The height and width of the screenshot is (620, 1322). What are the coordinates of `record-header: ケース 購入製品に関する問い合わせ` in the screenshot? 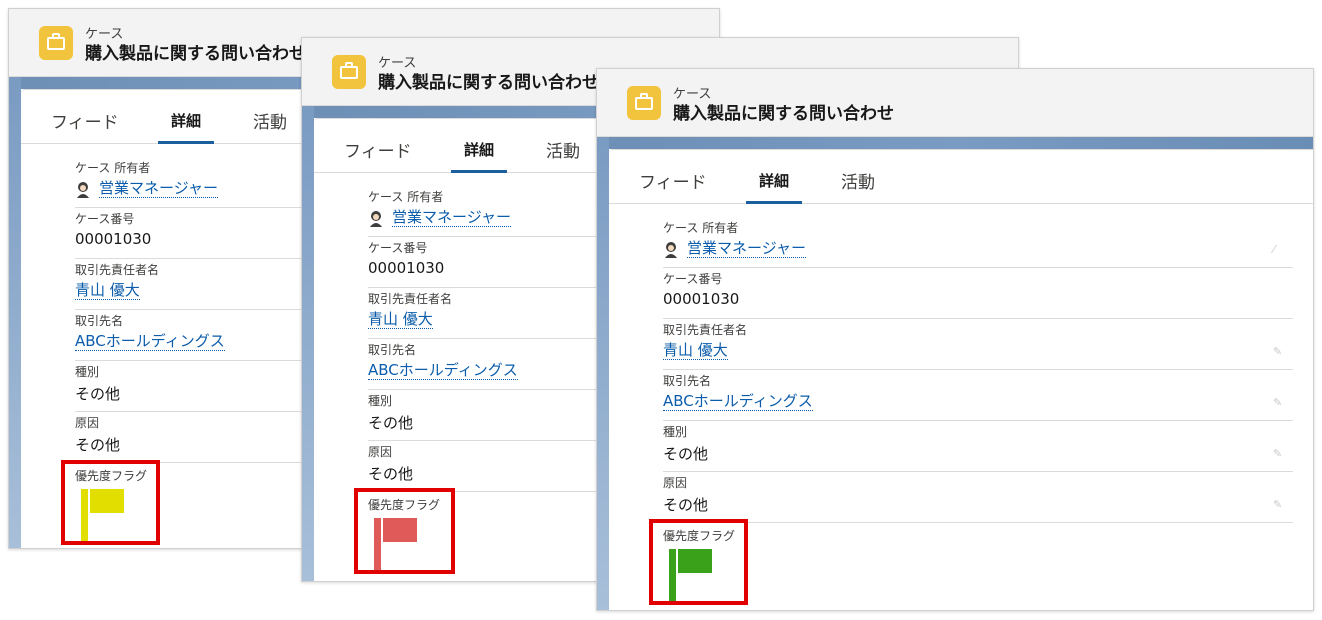 It's located at (955, 103).